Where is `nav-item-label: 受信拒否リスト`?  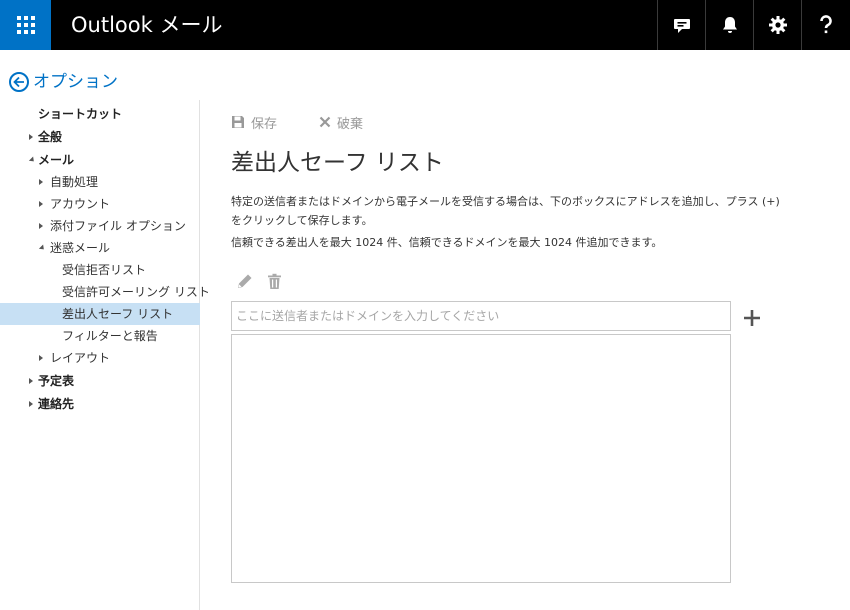
nav-item-label: 受信拒否リスト is located at coordinates (104, 270).